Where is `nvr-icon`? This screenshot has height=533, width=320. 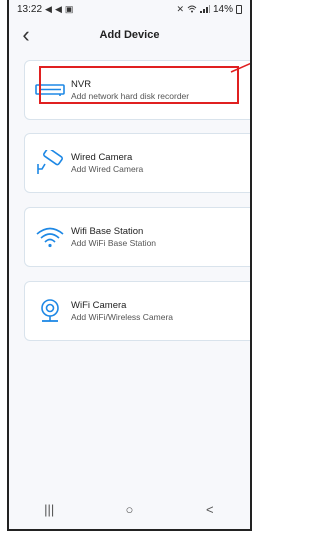
nvr-icon is located at coordinates (50, 90).